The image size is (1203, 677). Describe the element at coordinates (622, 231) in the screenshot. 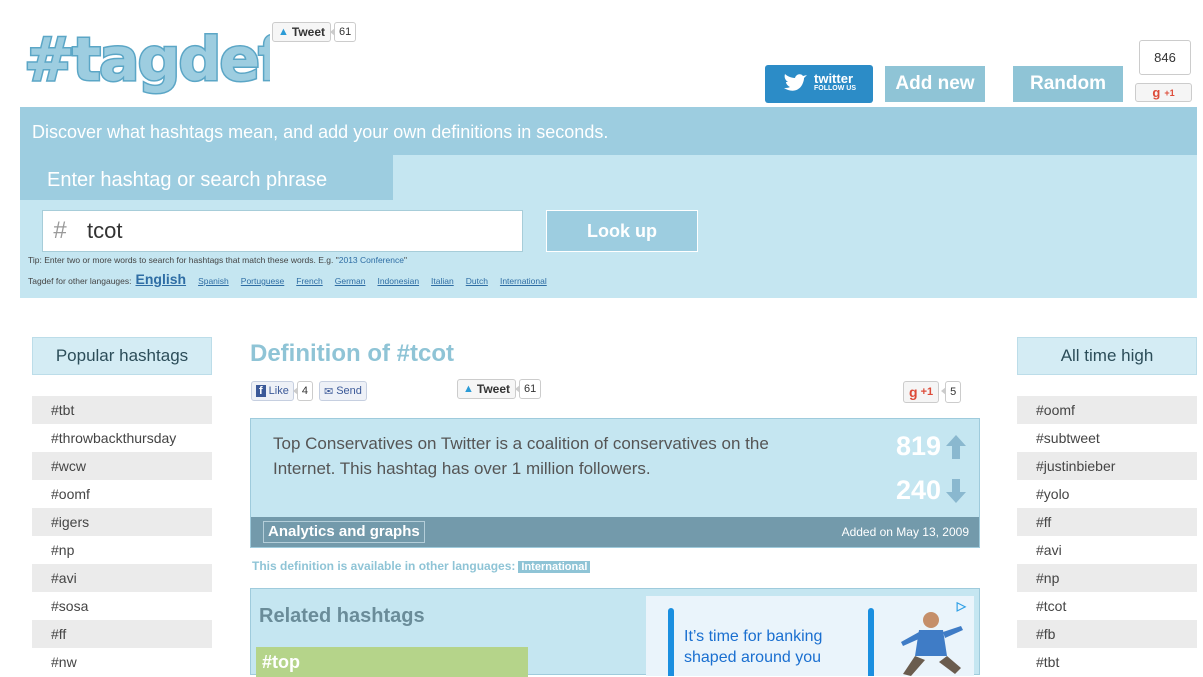

I see `lookup-button: Look up` at that location.